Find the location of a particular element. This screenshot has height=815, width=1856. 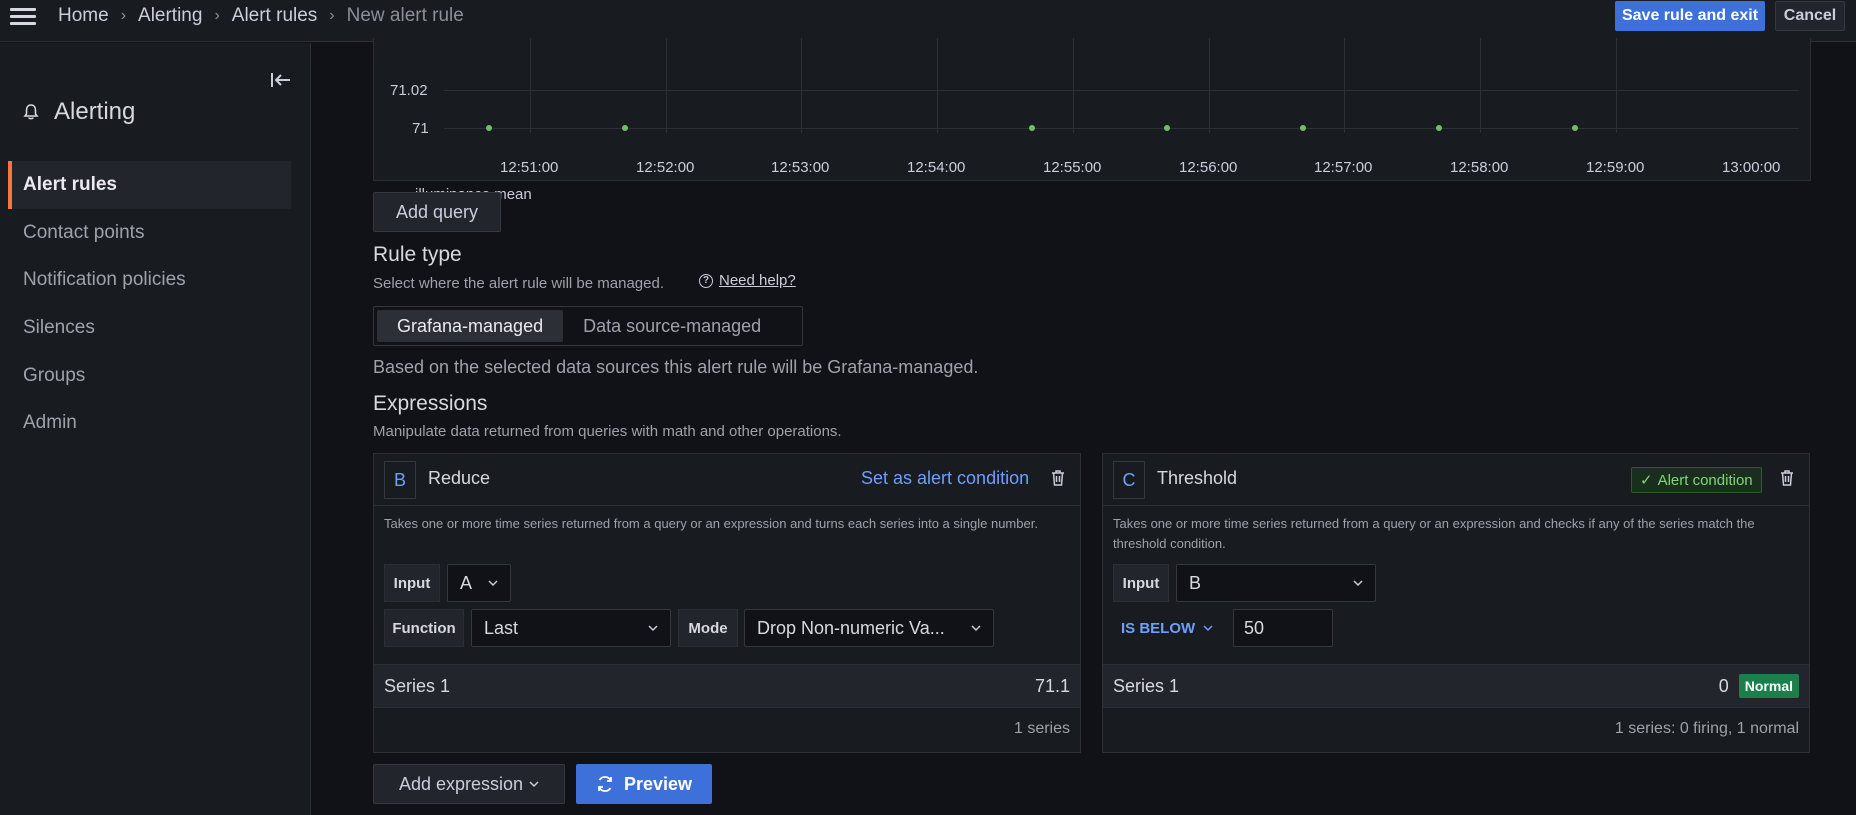

rule-type-heading: Rule type is located at coordinates (417, 254).